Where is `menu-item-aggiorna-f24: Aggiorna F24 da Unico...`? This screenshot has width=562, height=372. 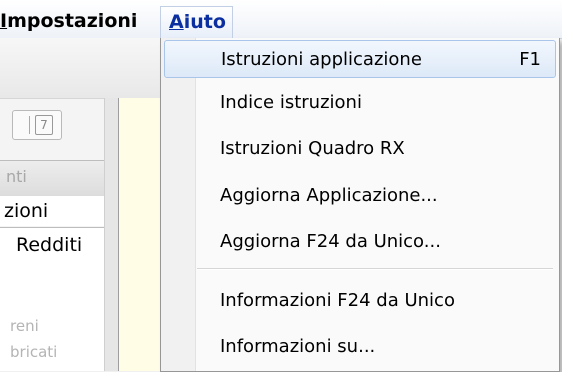
menu-item-aggiorna-f24: Aggiorna F24 da Unico... is located at coordinates (360, 242).